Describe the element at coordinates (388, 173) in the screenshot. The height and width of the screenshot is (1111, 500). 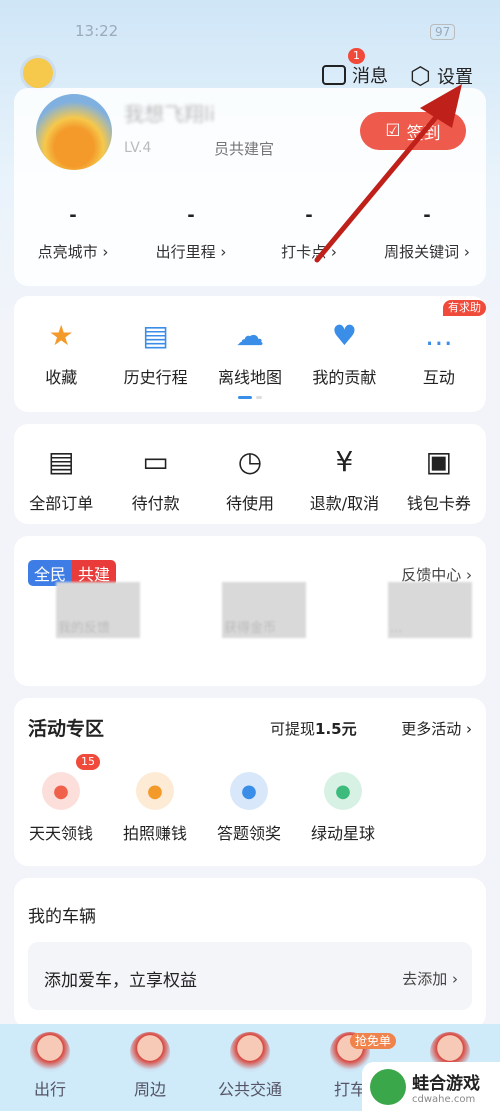
I see `annotation-arrow` at that location.